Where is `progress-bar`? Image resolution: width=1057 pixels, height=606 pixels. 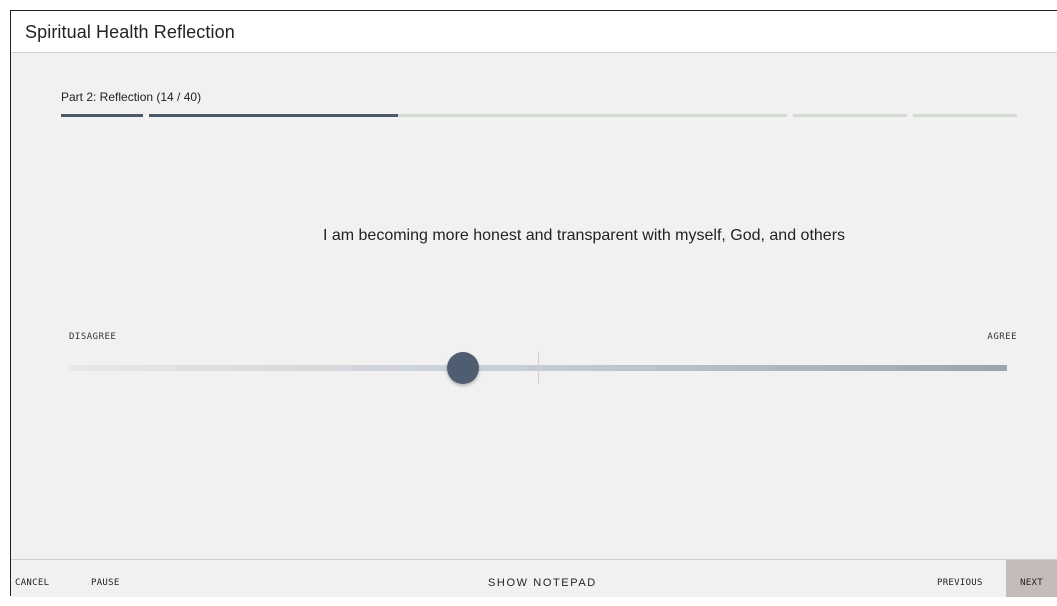 progress-bar is located at coordinates (539, 116).